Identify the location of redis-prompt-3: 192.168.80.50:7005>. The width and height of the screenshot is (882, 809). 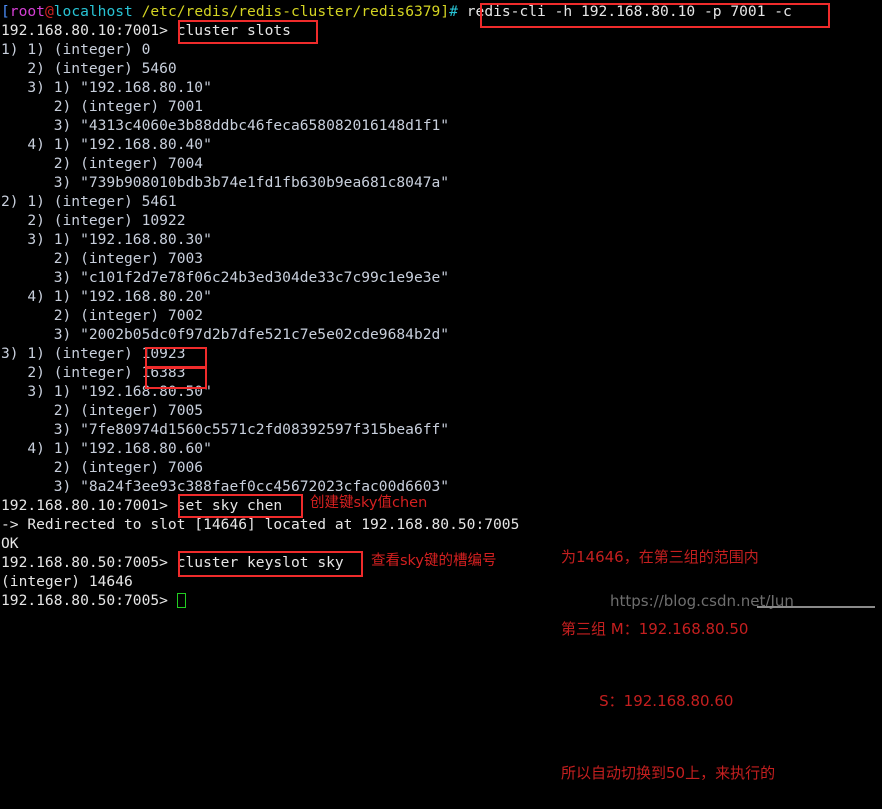
(89, 562).